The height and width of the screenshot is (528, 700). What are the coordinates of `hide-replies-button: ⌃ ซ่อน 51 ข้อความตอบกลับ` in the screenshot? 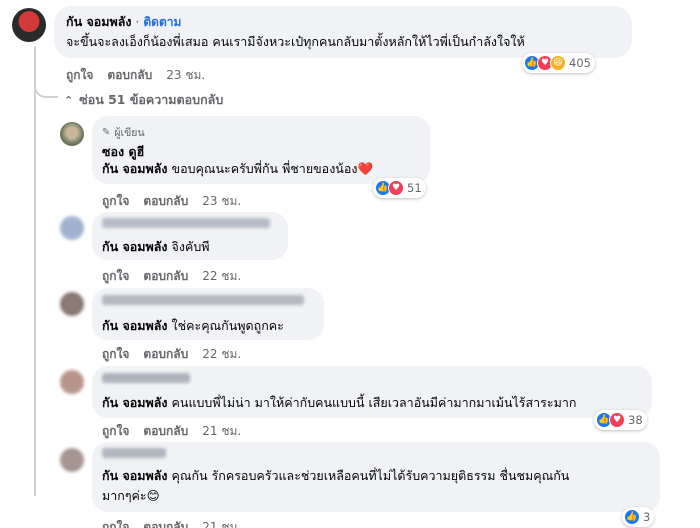 It's located at (143, 100).